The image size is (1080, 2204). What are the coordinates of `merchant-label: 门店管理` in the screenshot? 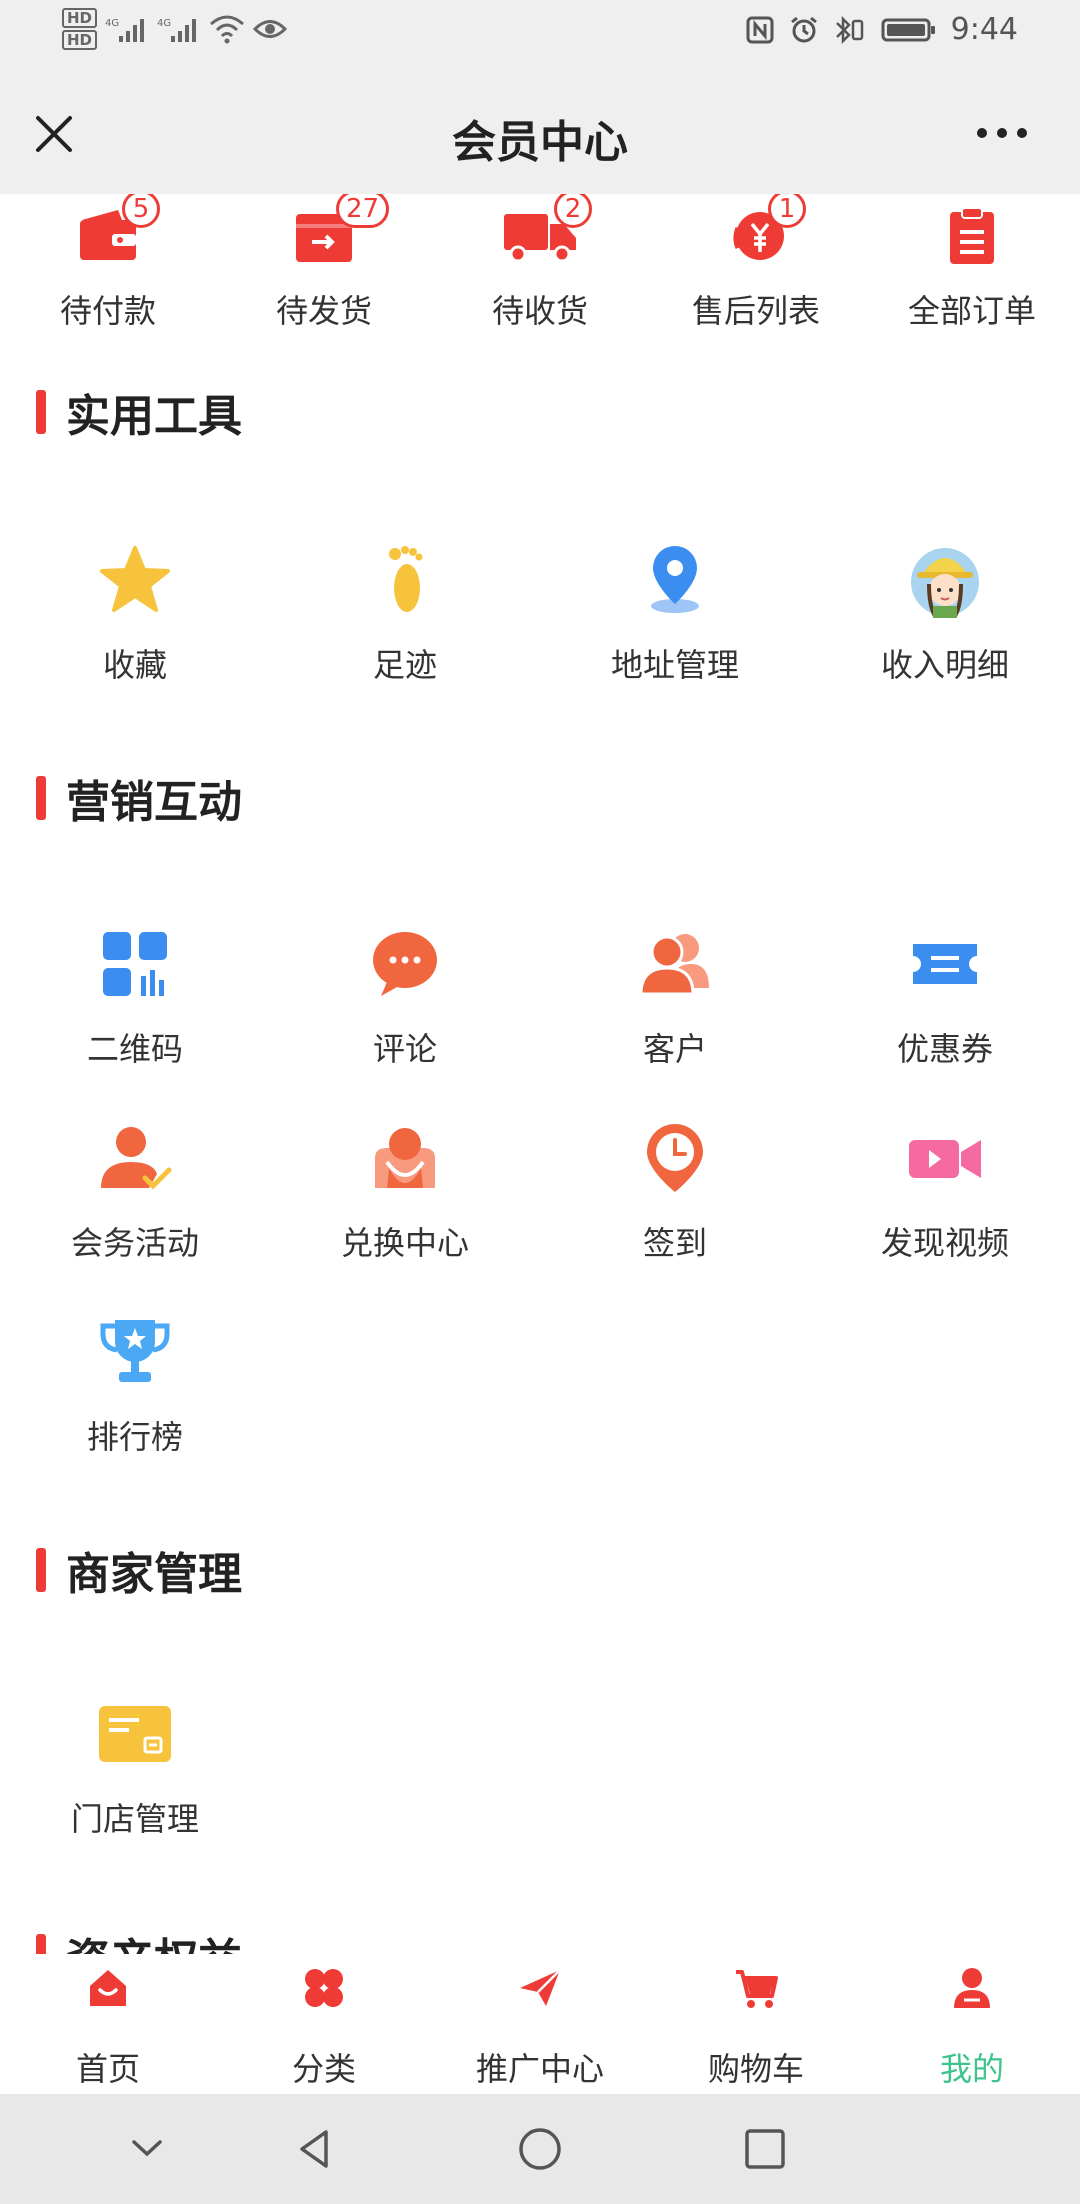 It's located at (134, 1819).